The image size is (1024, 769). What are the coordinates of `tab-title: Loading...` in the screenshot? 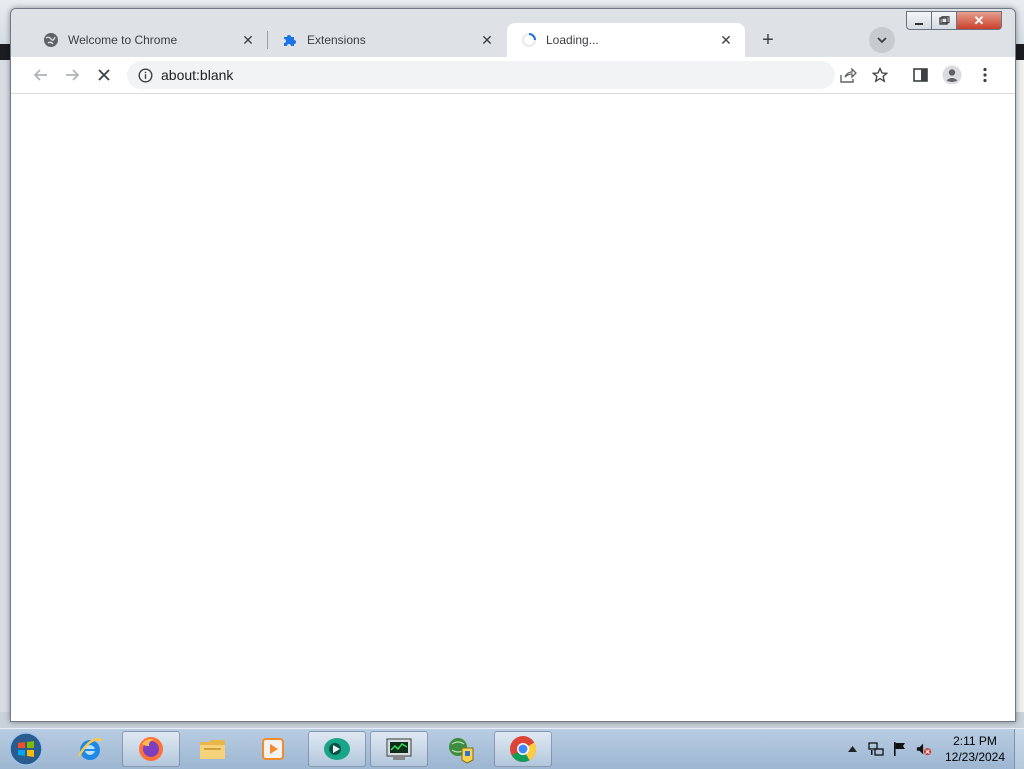 It's located at (572, 40).